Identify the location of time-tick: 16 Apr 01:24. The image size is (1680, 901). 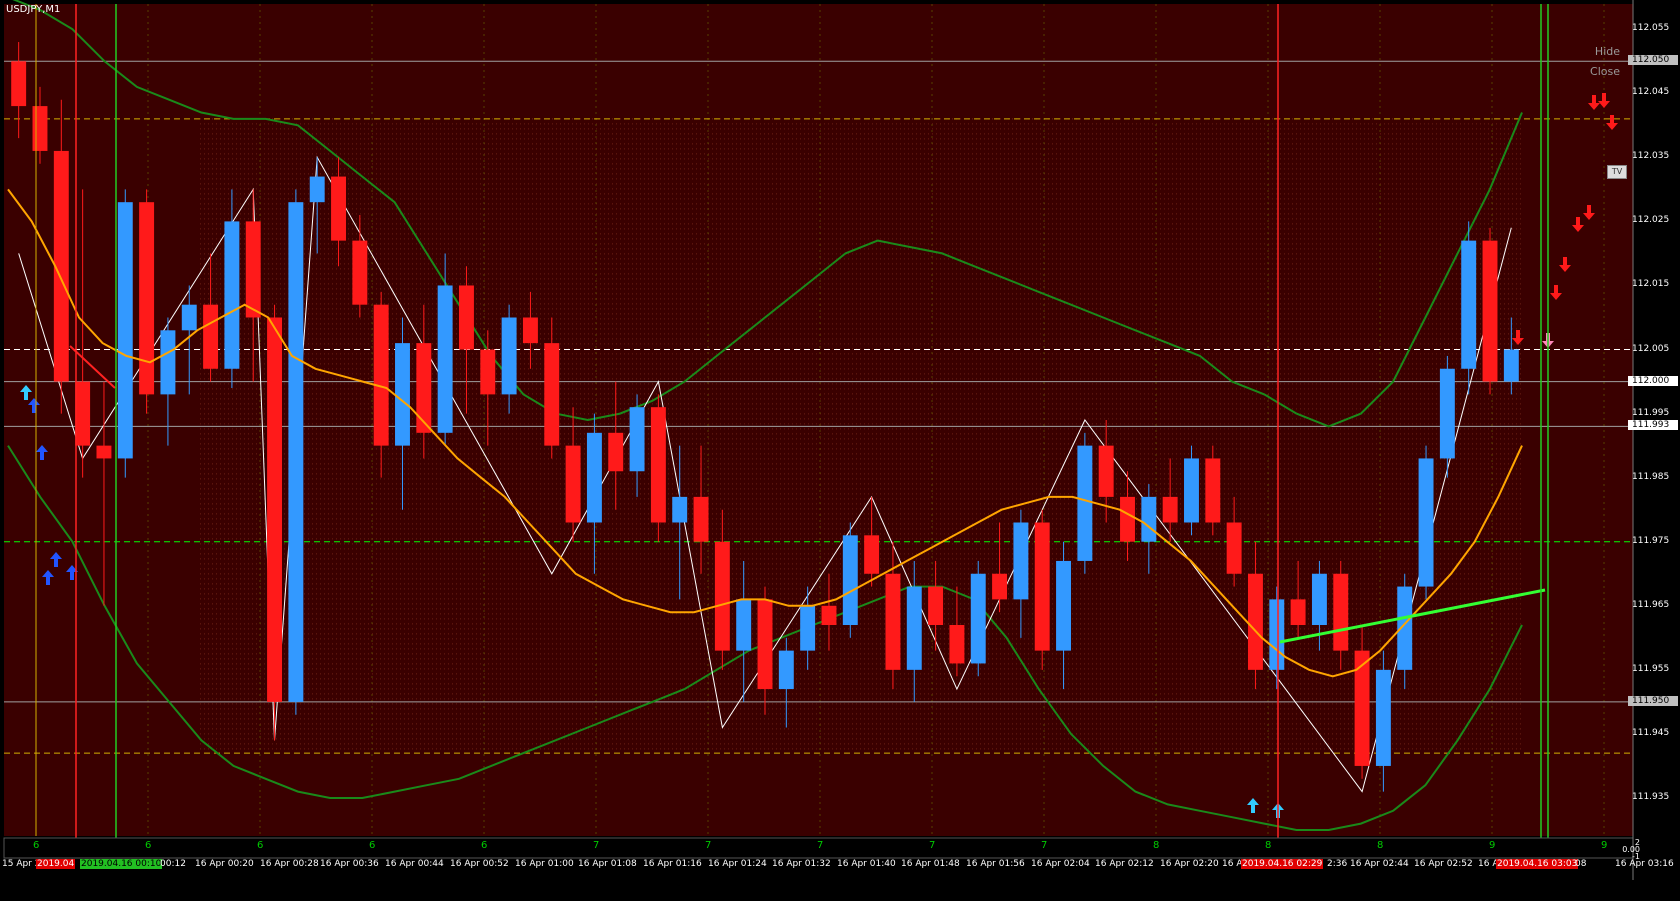
(737, 864).